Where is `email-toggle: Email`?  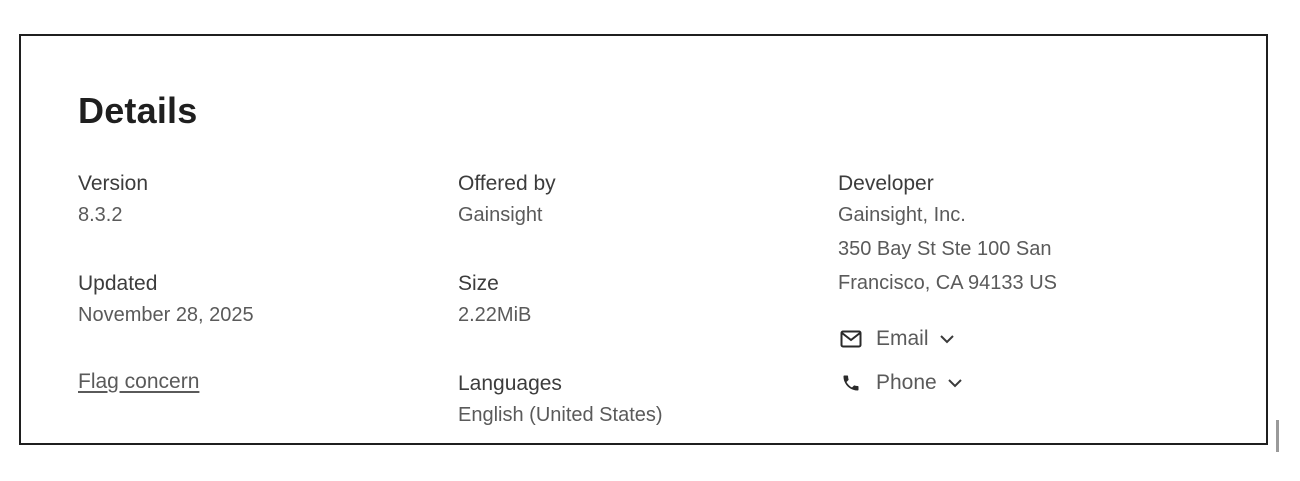 email-toggle: Email is located at coordinates (896, 339).